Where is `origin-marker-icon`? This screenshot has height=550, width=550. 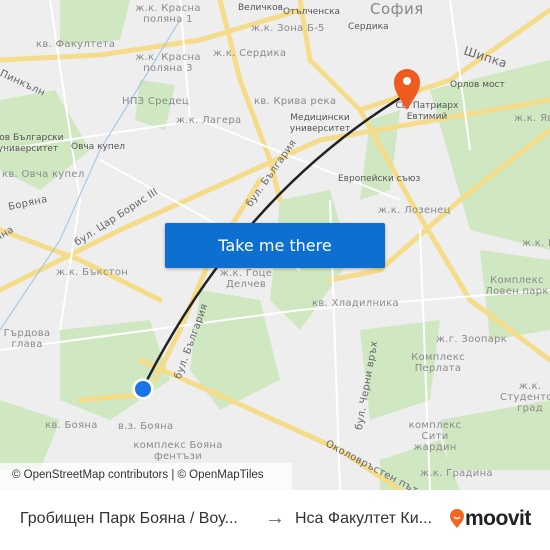
origin-marker-icon is located at coordinates (143, 389).